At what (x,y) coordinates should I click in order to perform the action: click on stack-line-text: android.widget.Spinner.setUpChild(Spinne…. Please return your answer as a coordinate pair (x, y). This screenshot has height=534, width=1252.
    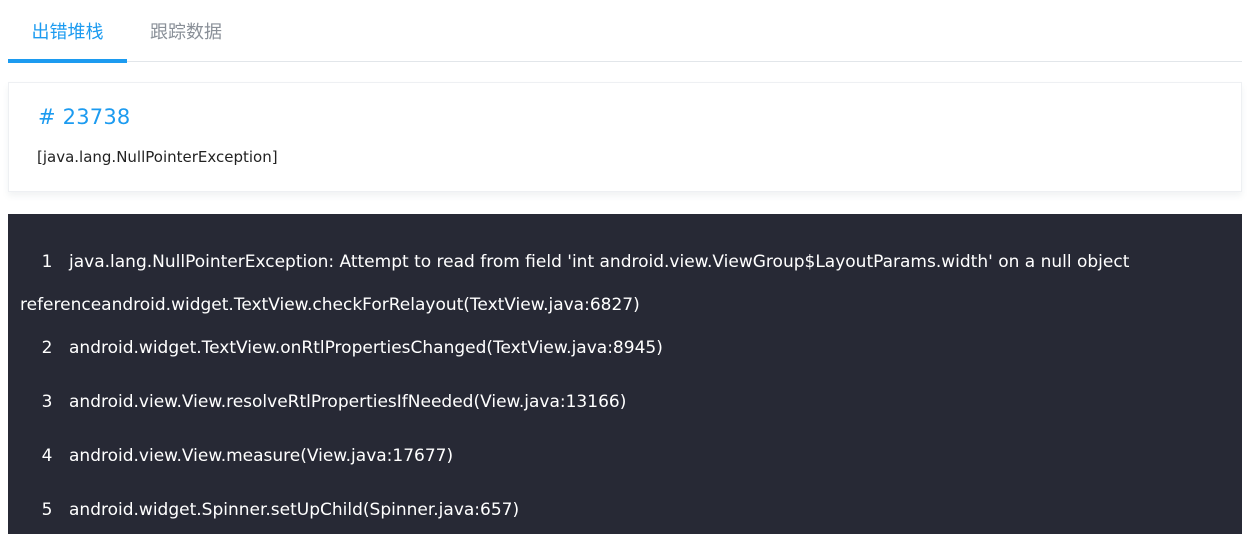
    Looking at the image, I should click on (294, 510).